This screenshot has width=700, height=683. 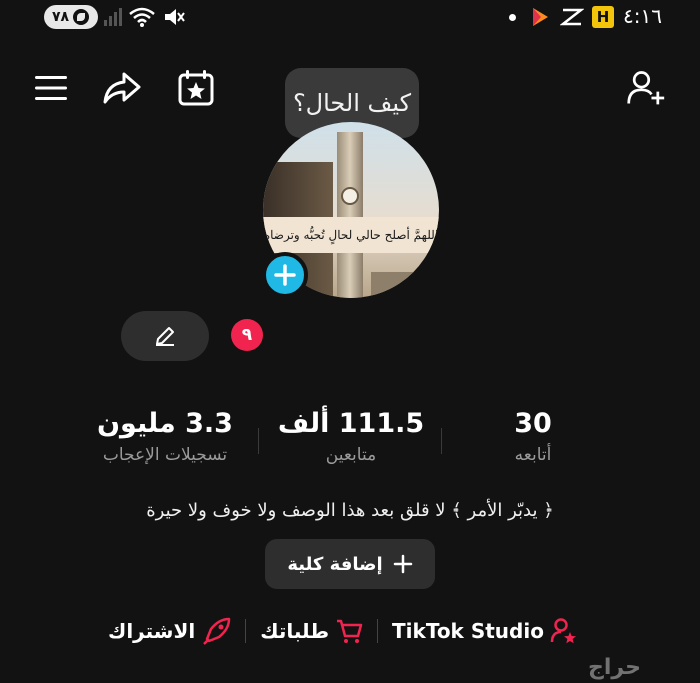 What do you see at coordinates (247, 335) in the screenshot?
I see `notification-badge: ٩` at bounding box center [247, 335].